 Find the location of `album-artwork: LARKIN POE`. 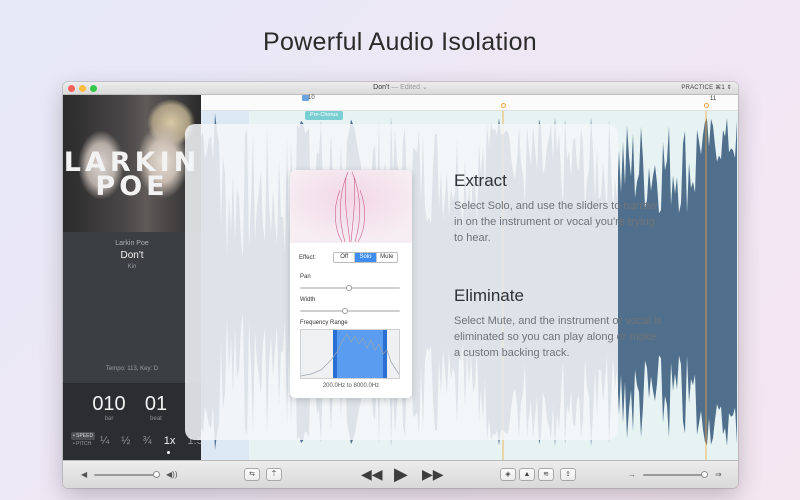

album-artwork: LARKIN POE is located at coordinates (132, 163).